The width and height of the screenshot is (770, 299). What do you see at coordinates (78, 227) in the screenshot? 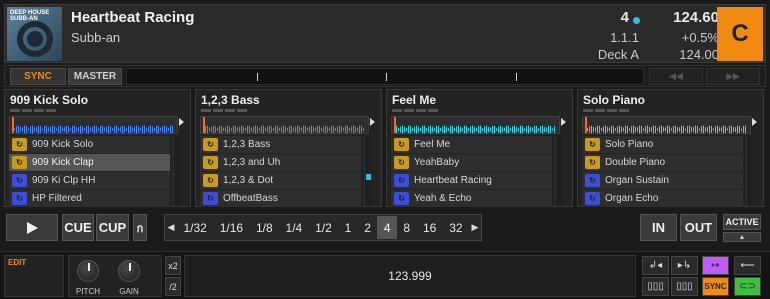
I see `cue-button: CUE` at bounding box center [78, 227].